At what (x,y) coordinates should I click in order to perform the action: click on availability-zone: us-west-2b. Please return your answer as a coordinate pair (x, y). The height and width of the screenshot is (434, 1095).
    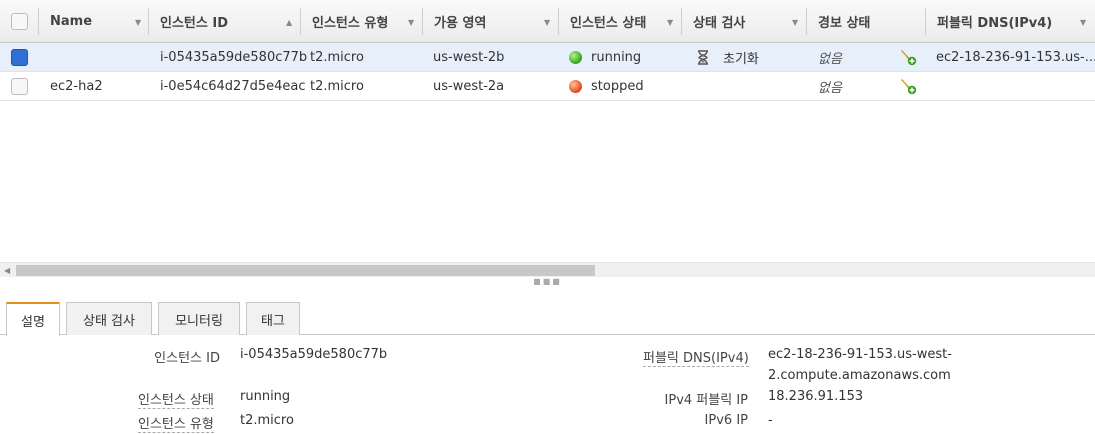
    Looking at the image, I should click on (469, 57).